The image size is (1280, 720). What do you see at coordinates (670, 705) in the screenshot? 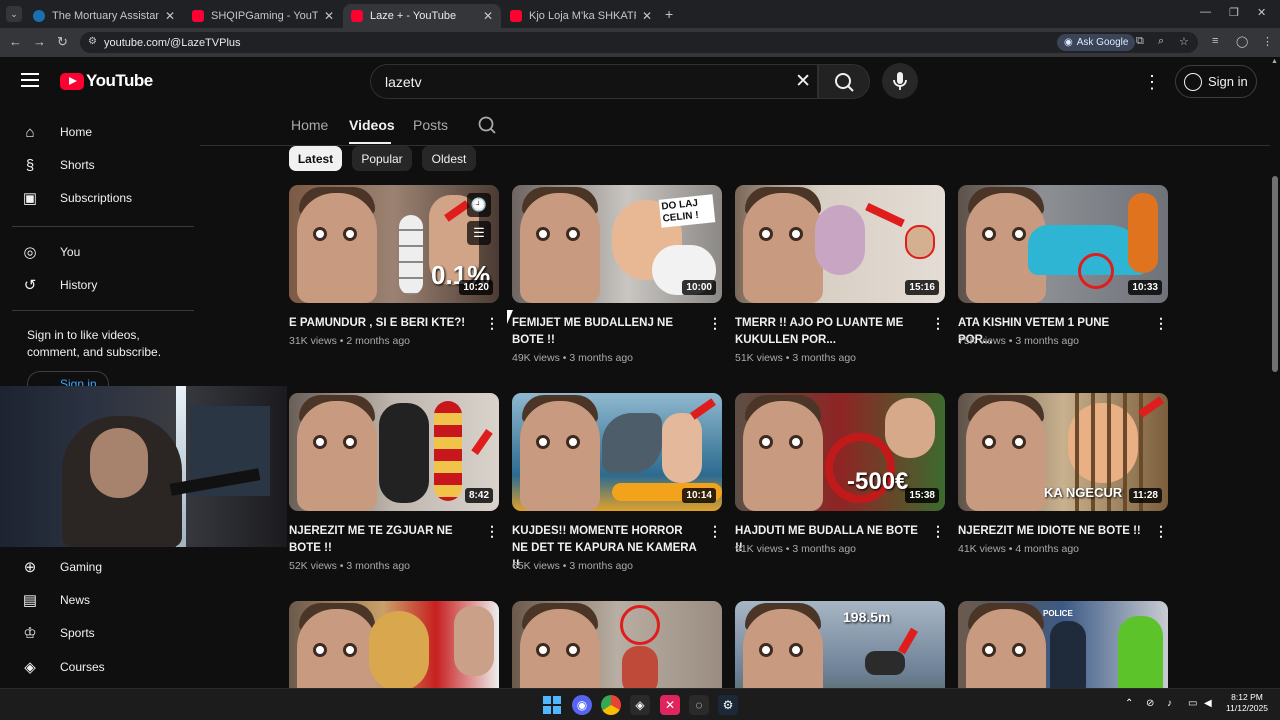
I see `x-app-icon: ✕` at bounding box center [670, 705].